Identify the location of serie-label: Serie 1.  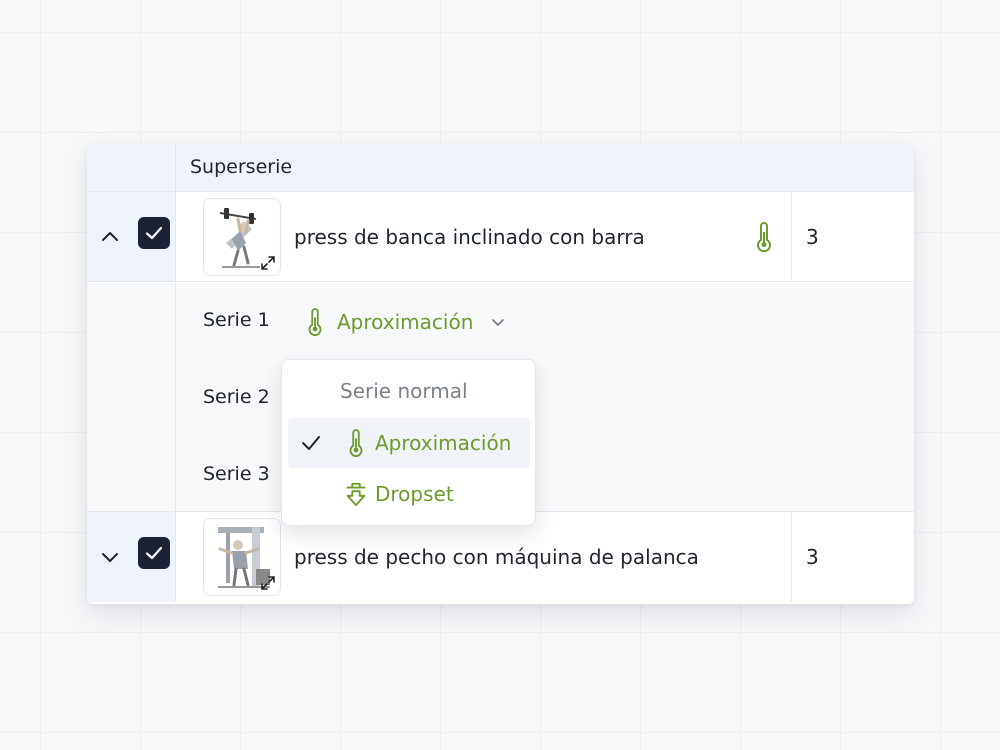
(236, 320).